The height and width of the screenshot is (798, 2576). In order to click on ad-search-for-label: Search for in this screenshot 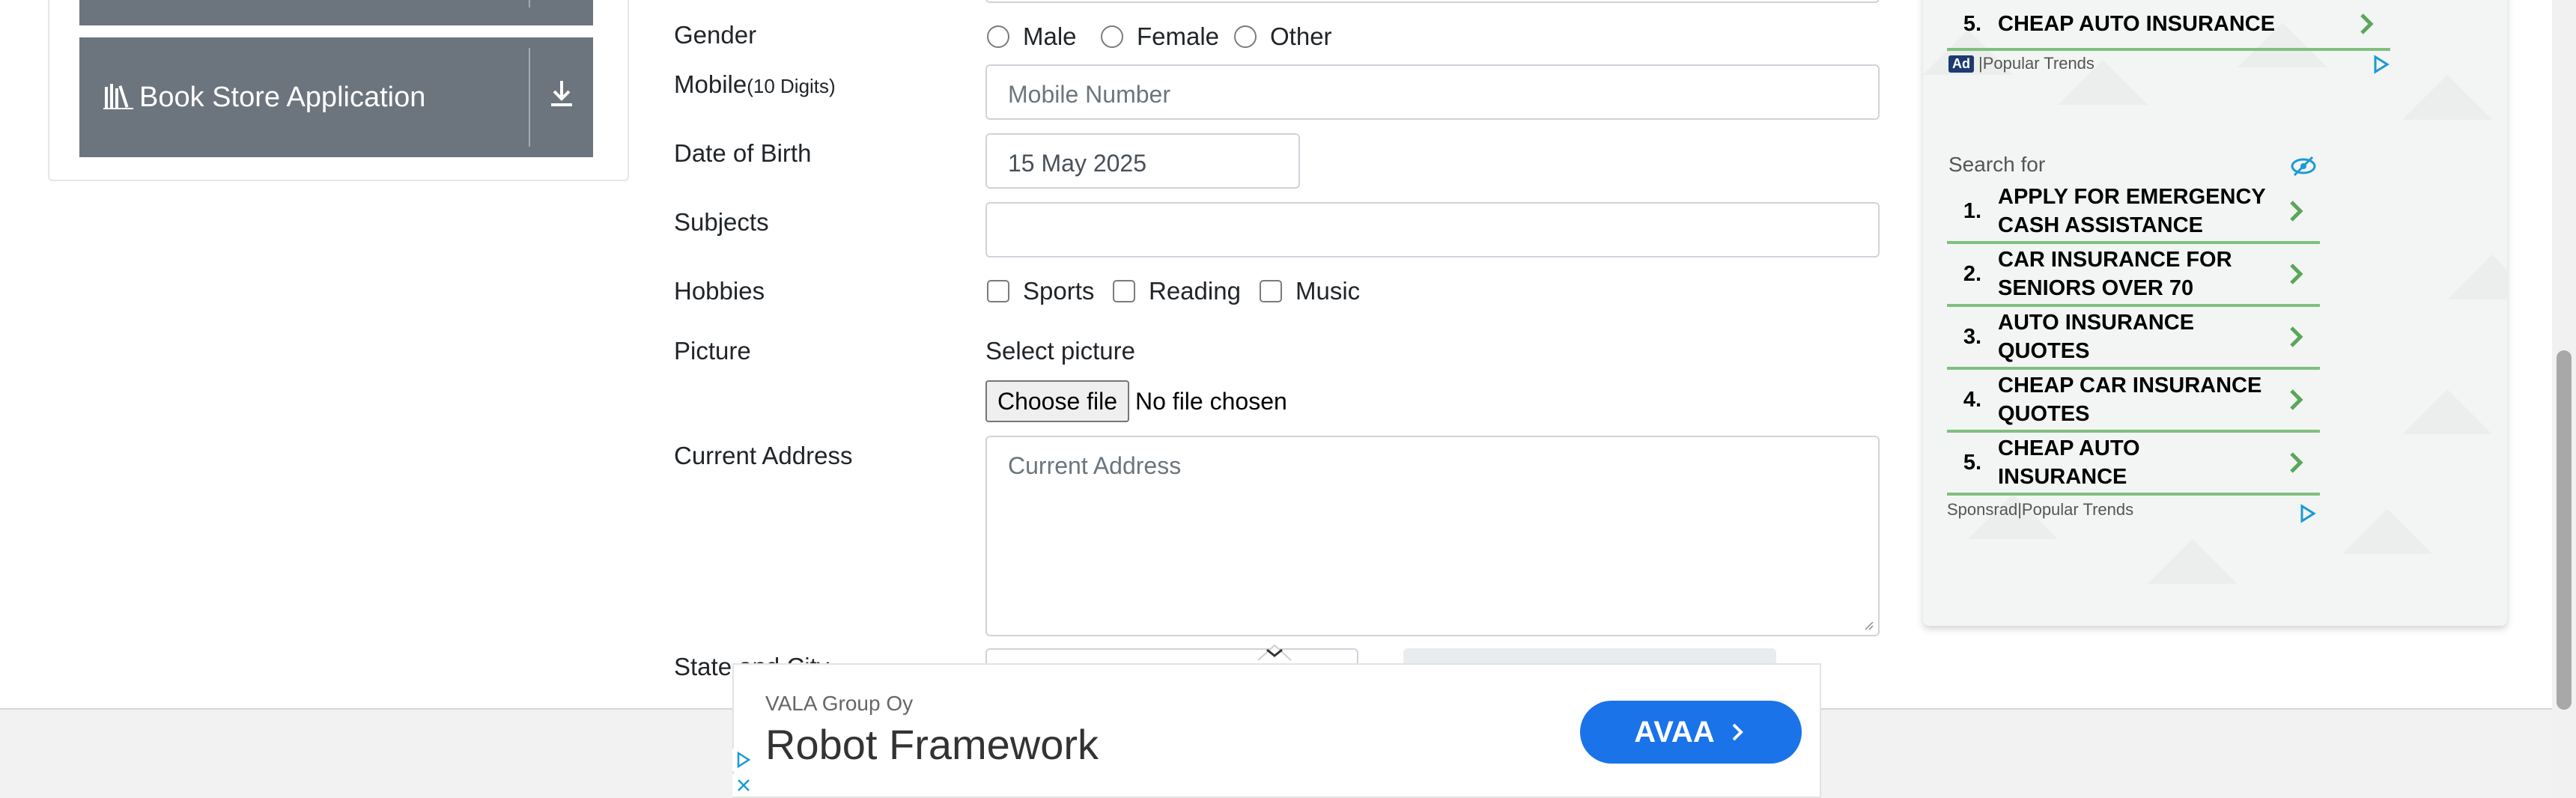, I will do `click(1997, 164)`.